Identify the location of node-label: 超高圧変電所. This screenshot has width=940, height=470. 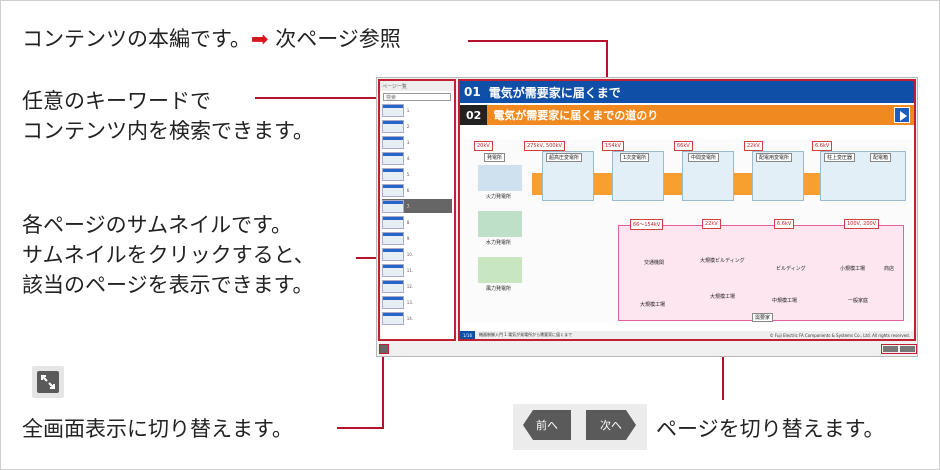
(564, 157).